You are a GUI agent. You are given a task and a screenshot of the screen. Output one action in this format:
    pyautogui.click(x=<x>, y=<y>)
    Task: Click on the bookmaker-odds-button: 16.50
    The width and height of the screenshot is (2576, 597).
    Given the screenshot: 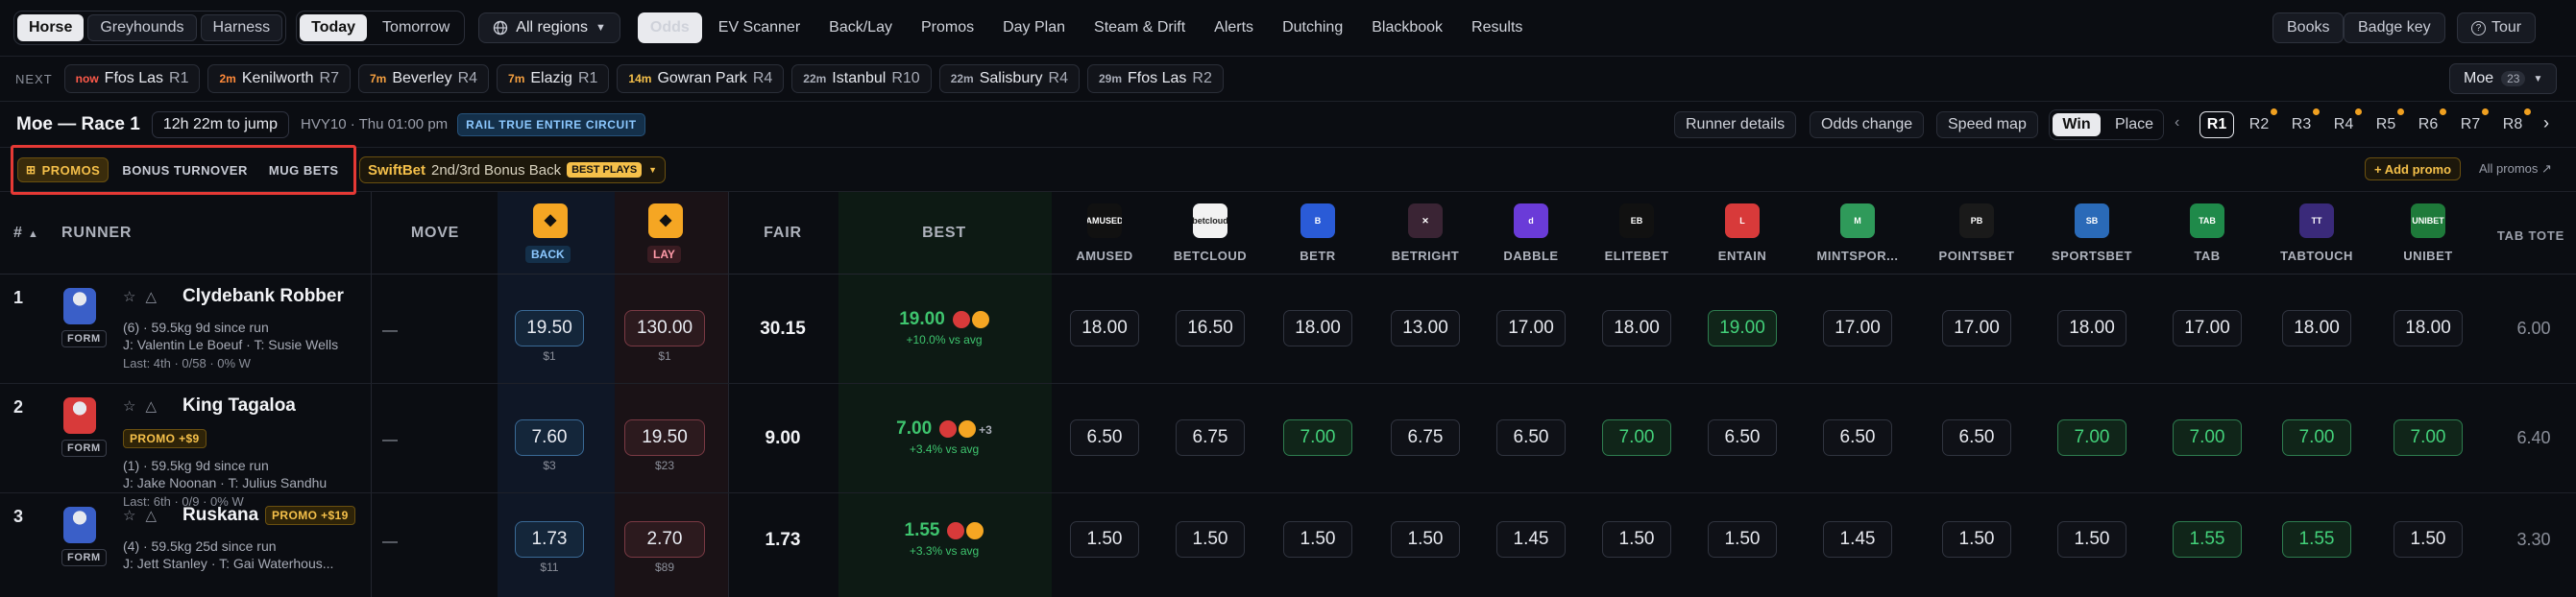 What is the action you would take?
    pyautogui.click(x=1210, y=328)
    